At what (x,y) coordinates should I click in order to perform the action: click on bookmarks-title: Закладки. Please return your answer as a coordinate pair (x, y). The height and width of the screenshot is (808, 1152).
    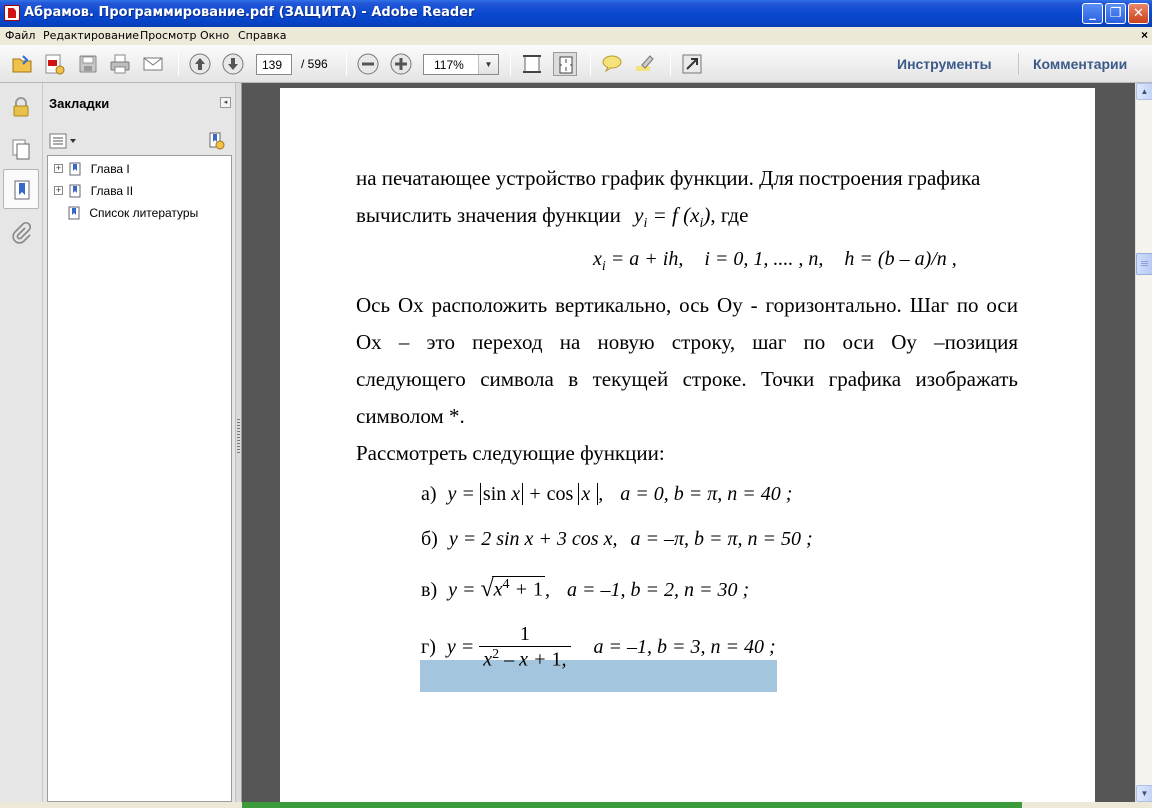
    Looking at the image, I should click on (79, 103).